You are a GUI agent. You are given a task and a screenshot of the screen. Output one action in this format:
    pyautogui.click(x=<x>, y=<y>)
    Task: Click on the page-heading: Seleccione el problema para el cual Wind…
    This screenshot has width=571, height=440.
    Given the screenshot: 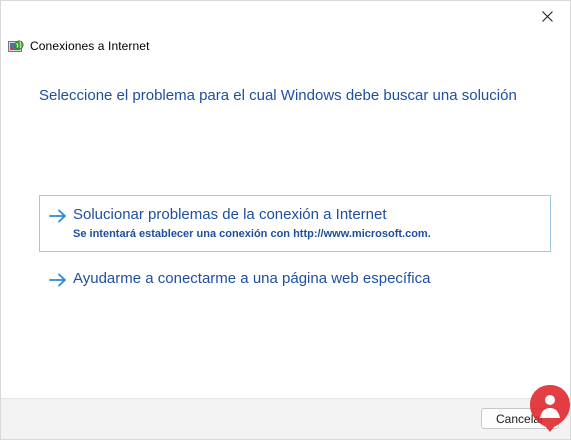 What is the action you would take?
    pyautogui.click(x=278, y=95)
    